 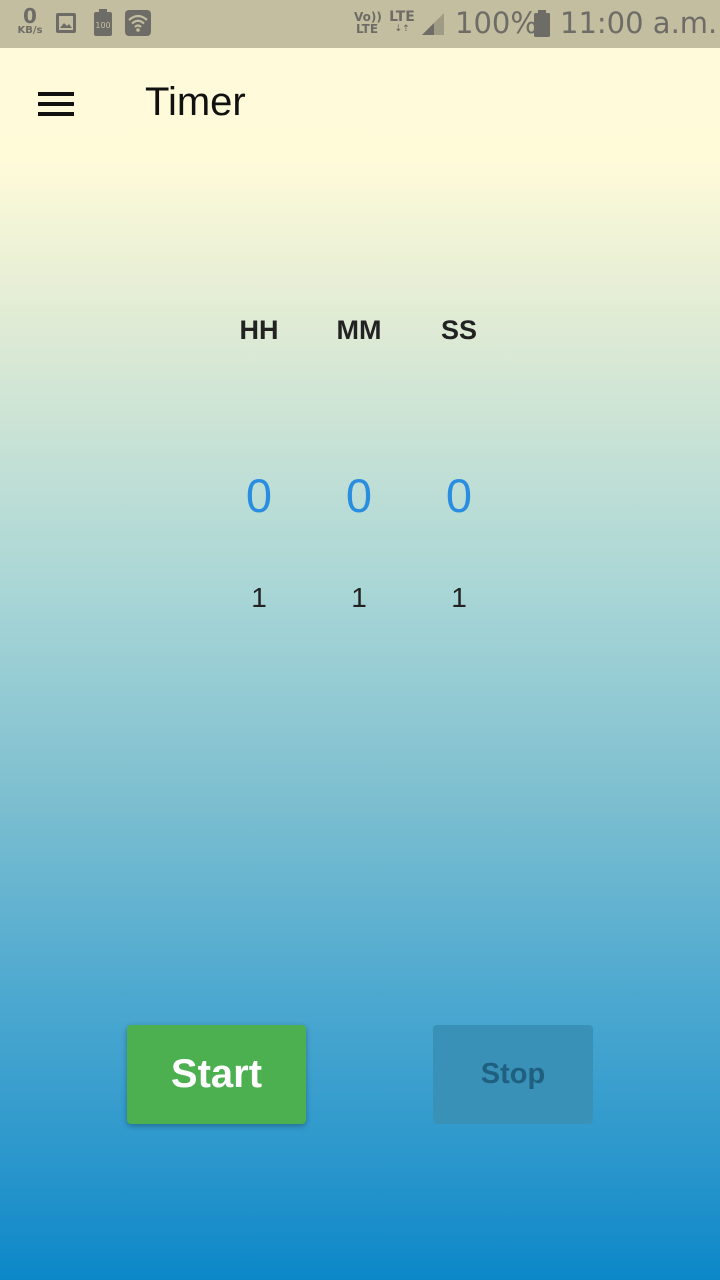 I want to click on image-icon, so click(x=66, y=23).